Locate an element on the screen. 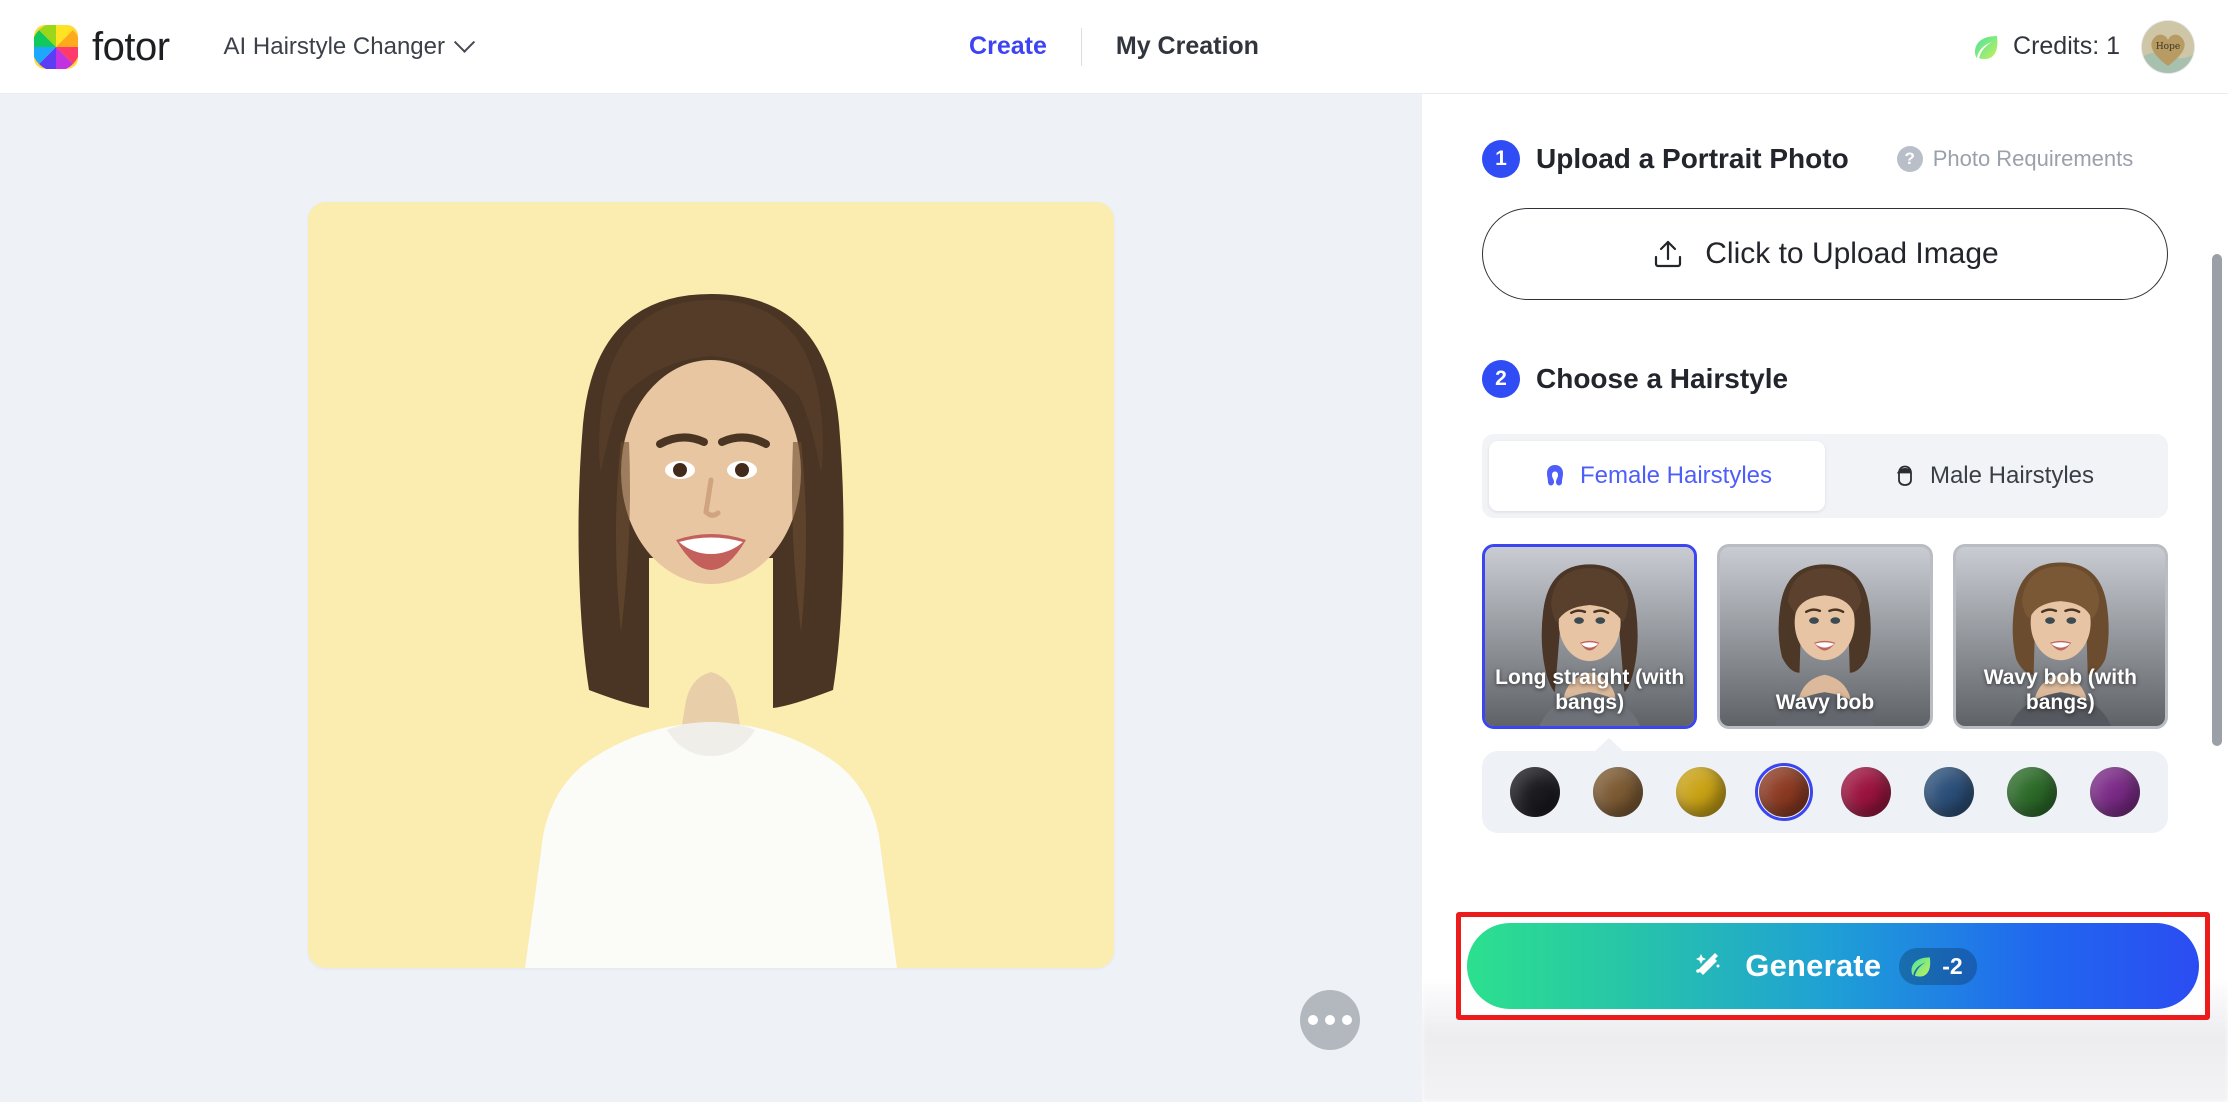 This screenshot has width=2228, height=1102. magic-wand-icon is located at coordinates (1708, 966).